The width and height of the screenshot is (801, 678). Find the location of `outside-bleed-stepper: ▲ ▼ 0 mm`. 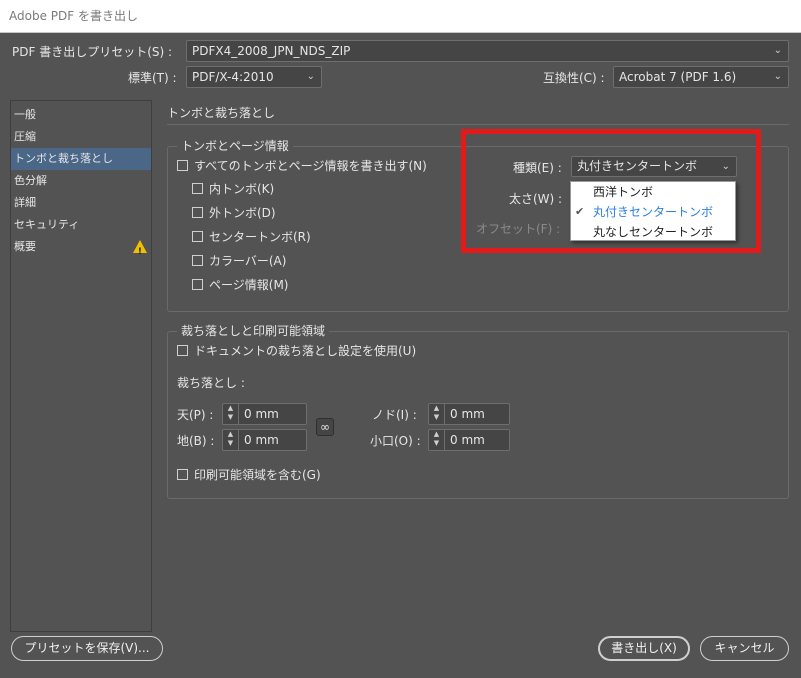

outside-bleed-stepper: ▲ ▼ 0 mm is located at coordinates (469, 440).